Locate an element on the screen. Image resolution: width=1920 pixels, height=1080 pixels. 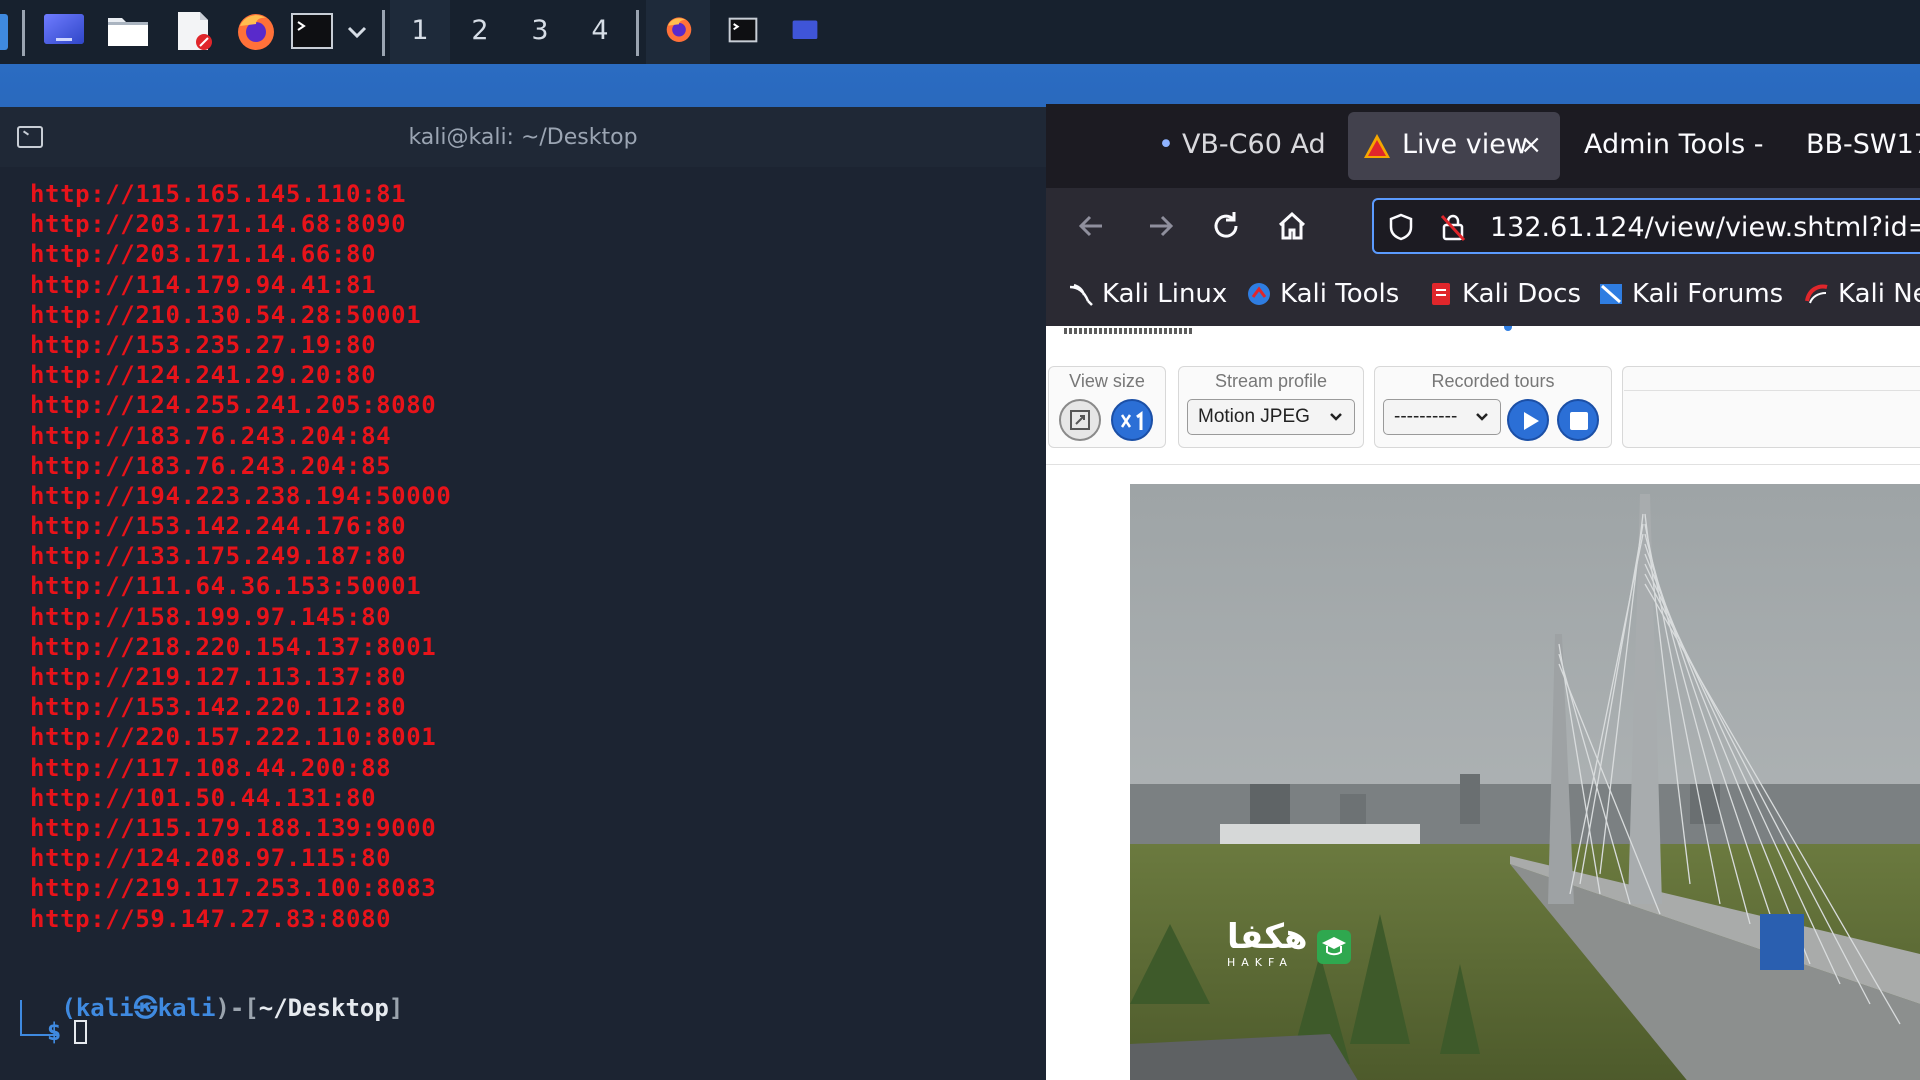
terminal-task is located at coordinates (742, 32).